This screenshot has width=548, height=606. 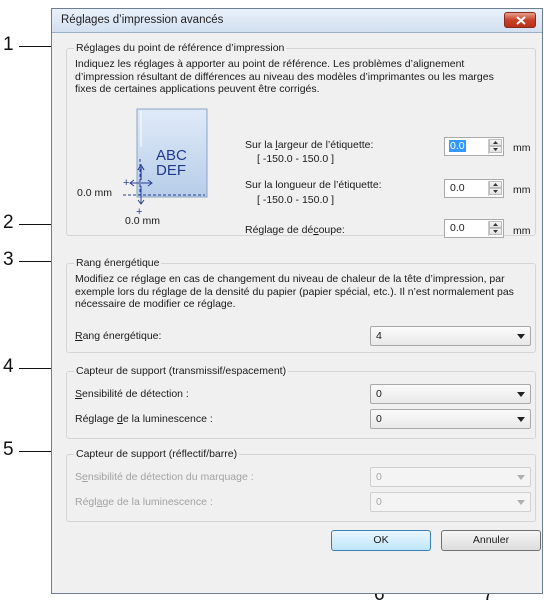 What do you see at coordinates (379, 477) in the screenshot?
I see `mark-detection-sensitivity-value: 0` at bounding box center [379, 477].